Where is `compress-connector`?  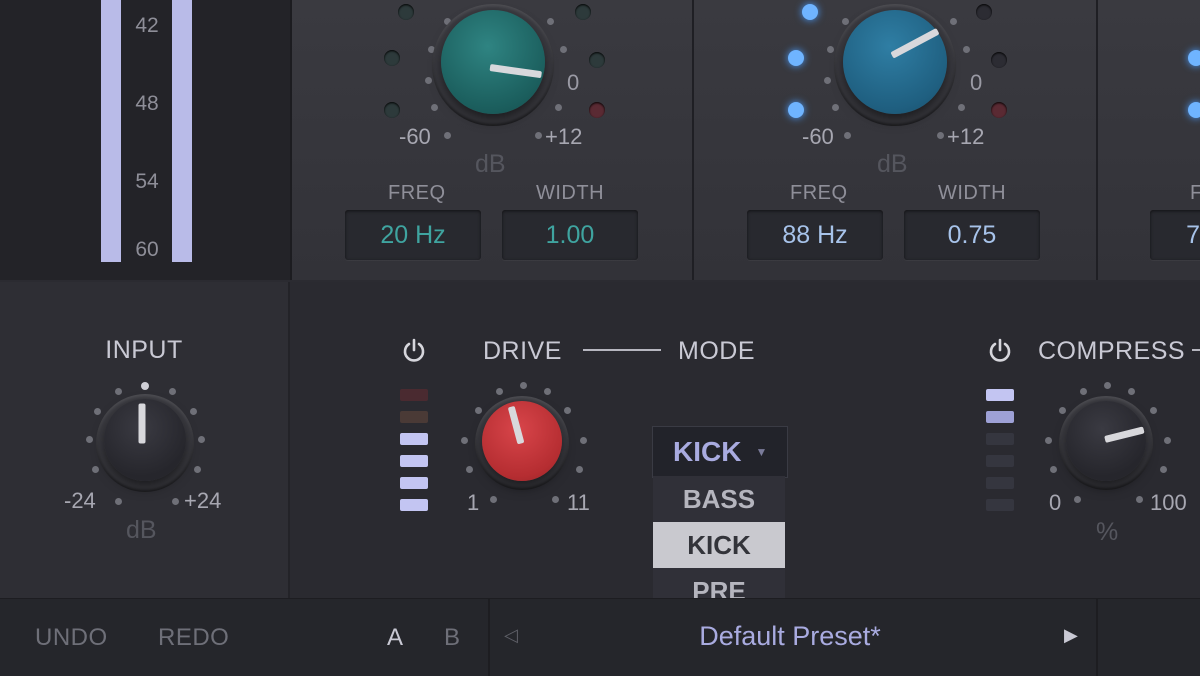
compress-connector is located at coordinates (1196, 350).